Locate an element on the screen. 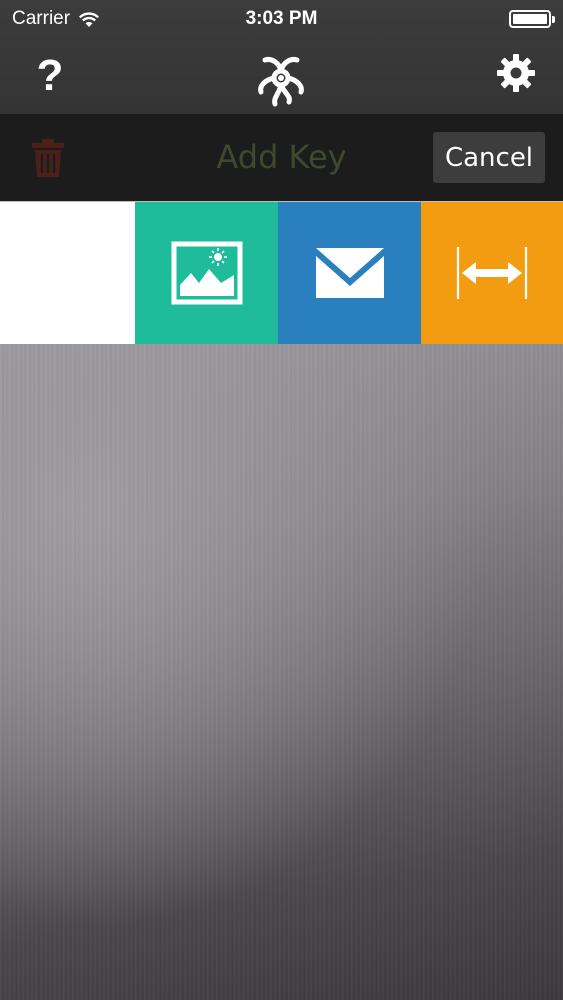  tile-mail is located at coordinates (349, 273).